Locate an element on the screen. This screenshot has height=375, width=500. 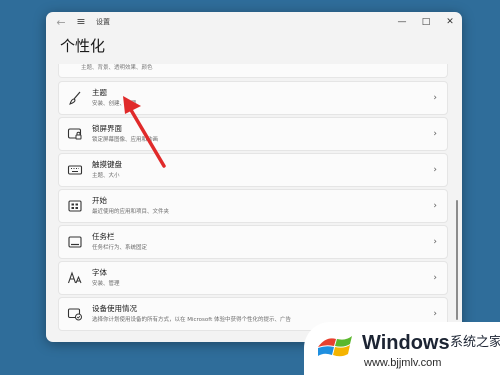
page-title: 个性化 is located at coordinates (83, 46).